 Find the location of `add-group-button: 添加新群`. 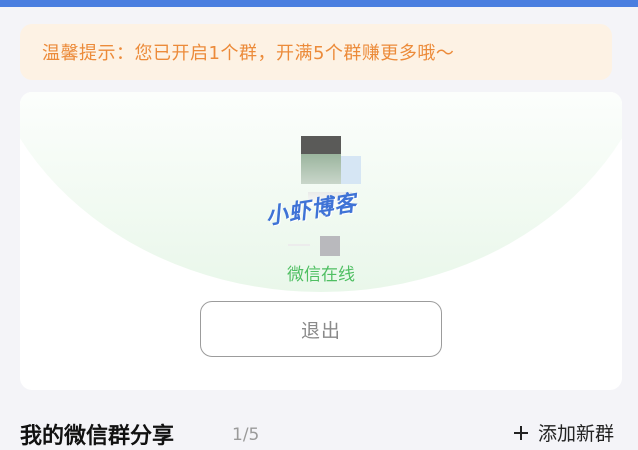

add-group-button: 添加新群 is located at coordinates (563, 432).